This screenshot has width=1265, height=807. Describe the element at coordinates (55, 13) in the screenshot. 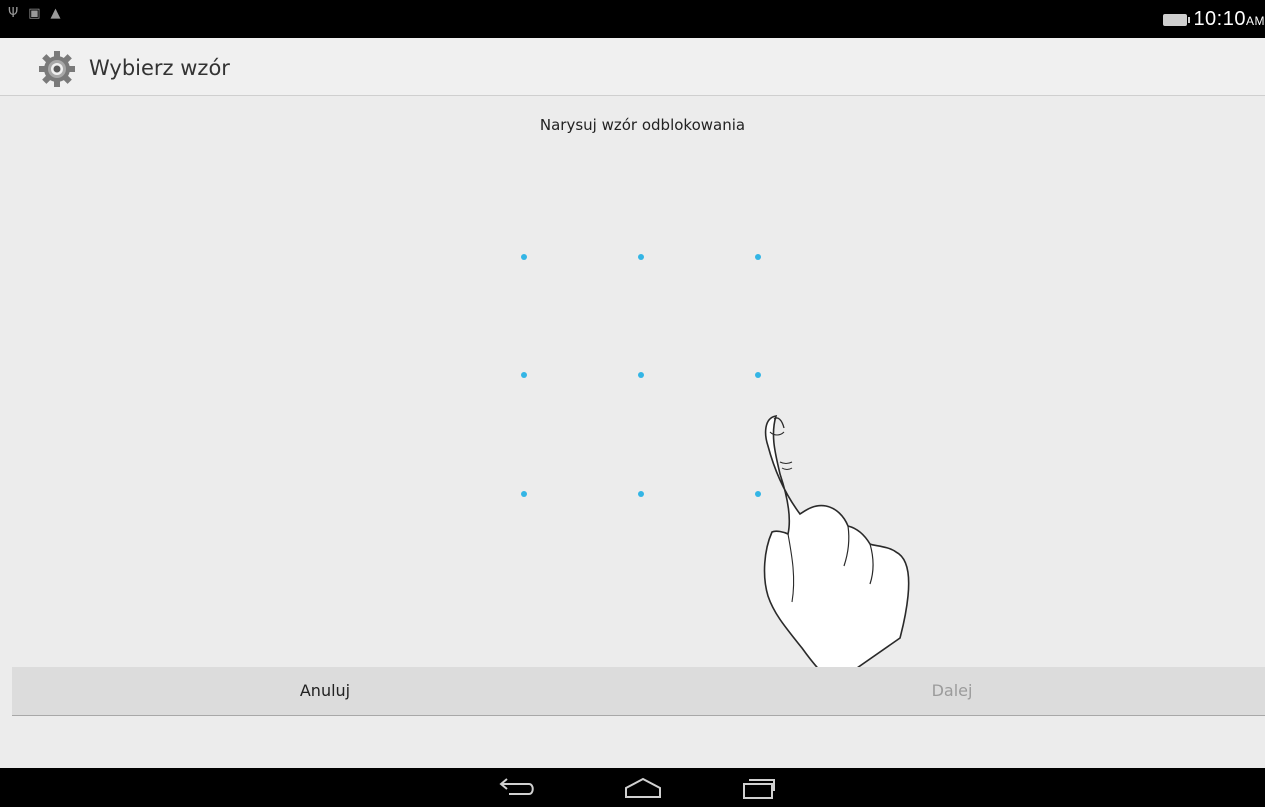

I see `warning-icon: ▲` at that location.